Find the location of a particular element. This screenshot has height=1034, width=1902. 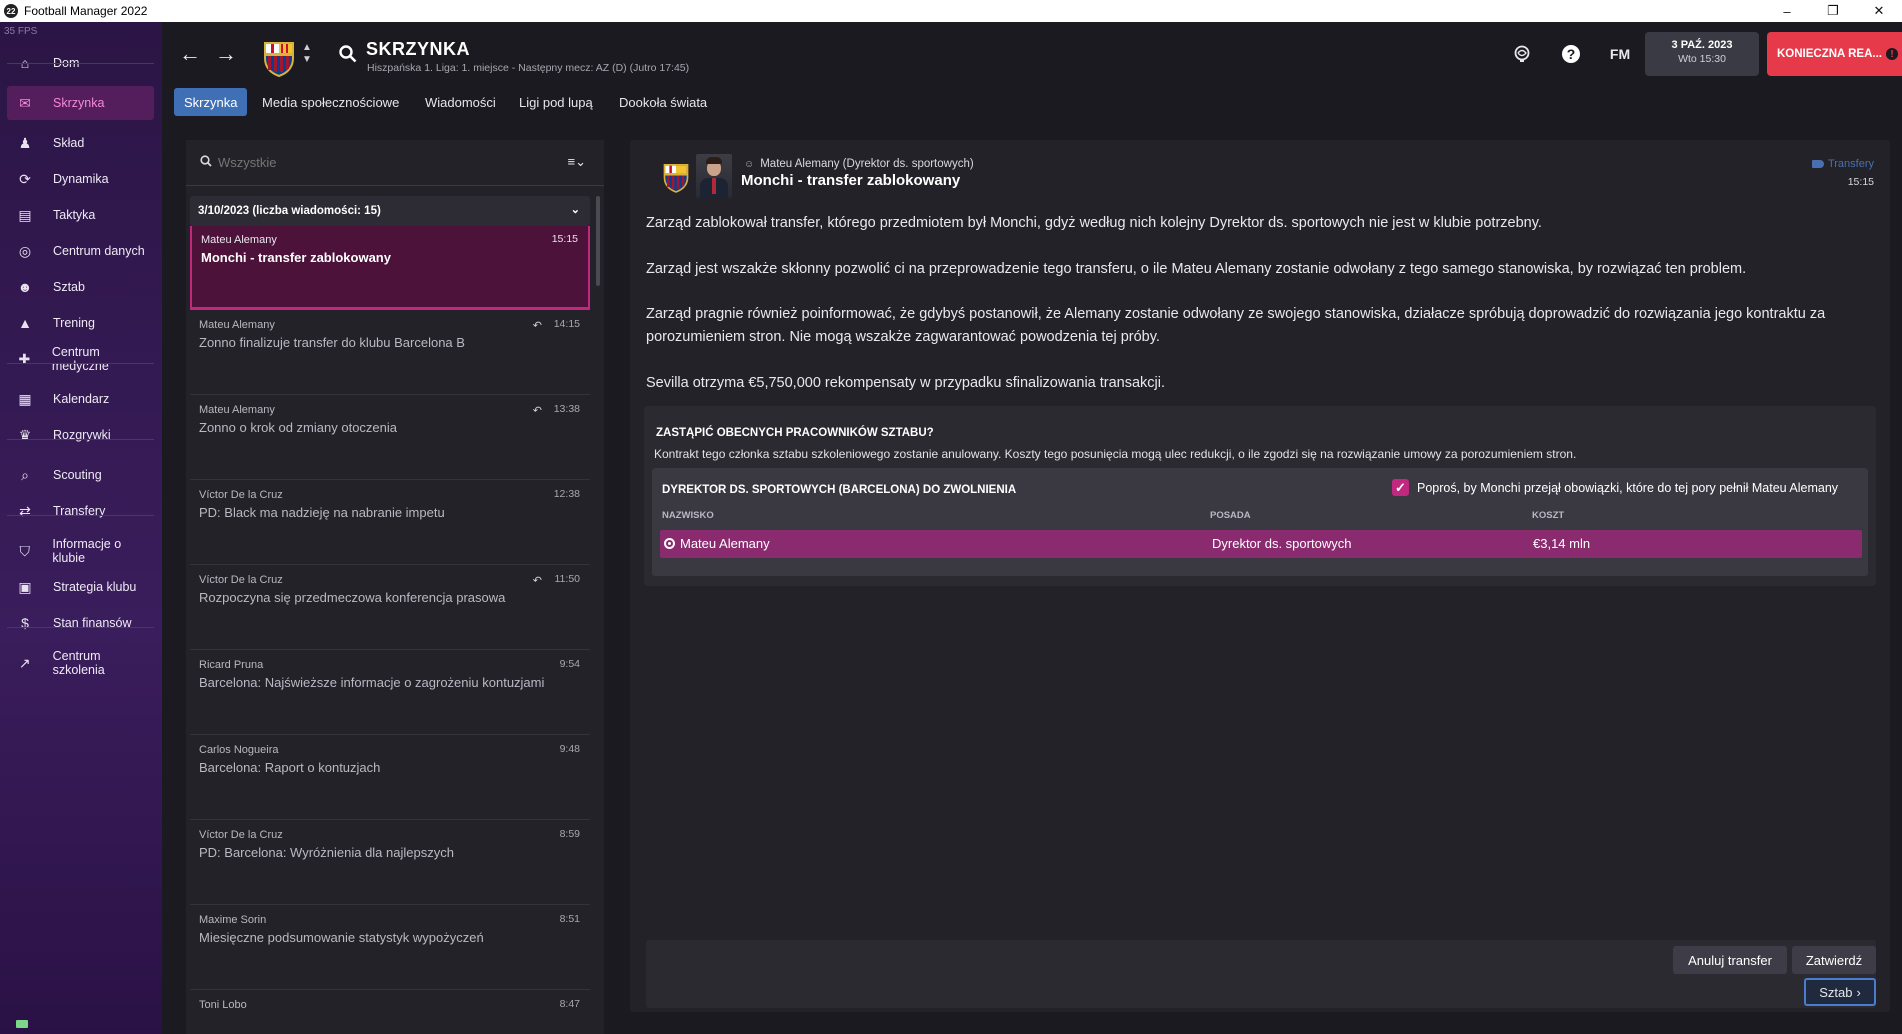

sort-menu-icon: ≡⌄ is located at coordinates (577, 162).